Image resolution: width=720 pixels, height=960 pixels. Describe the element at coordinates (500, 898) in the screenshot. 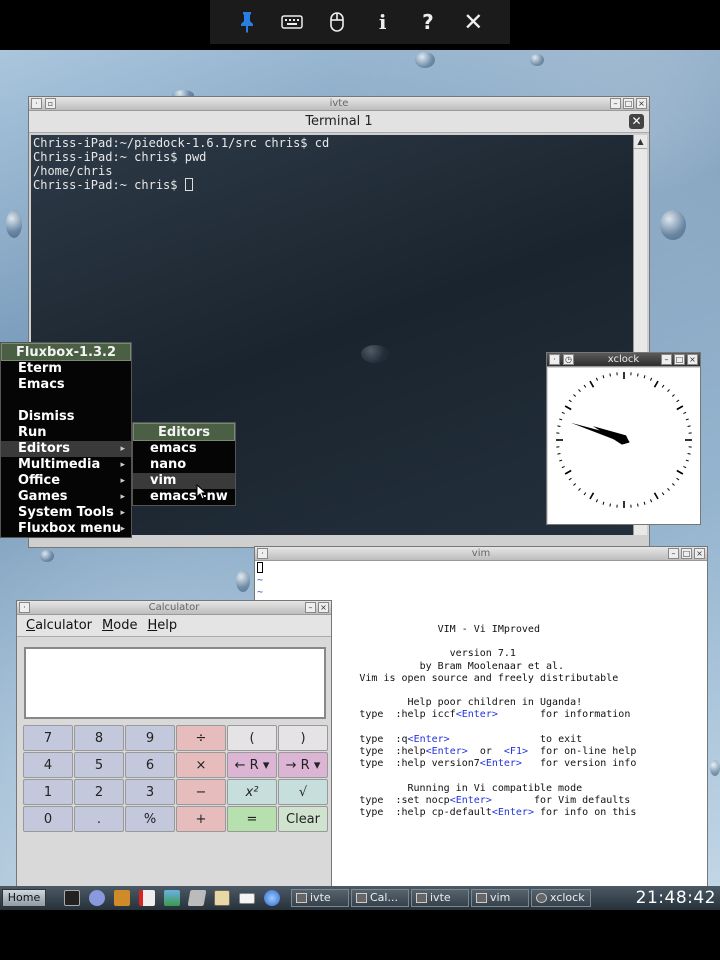

I see `task-vim: vim` at that location.